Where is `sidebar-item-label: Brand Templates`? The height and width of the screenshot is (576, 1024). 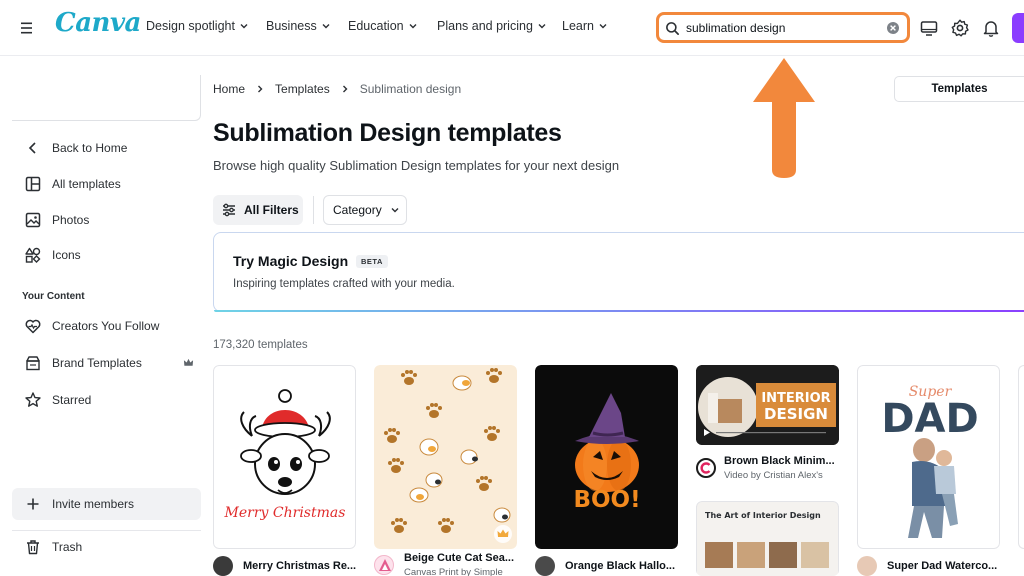
sidebar-item-label: Brand Templates is located at coordinates (97, 363).